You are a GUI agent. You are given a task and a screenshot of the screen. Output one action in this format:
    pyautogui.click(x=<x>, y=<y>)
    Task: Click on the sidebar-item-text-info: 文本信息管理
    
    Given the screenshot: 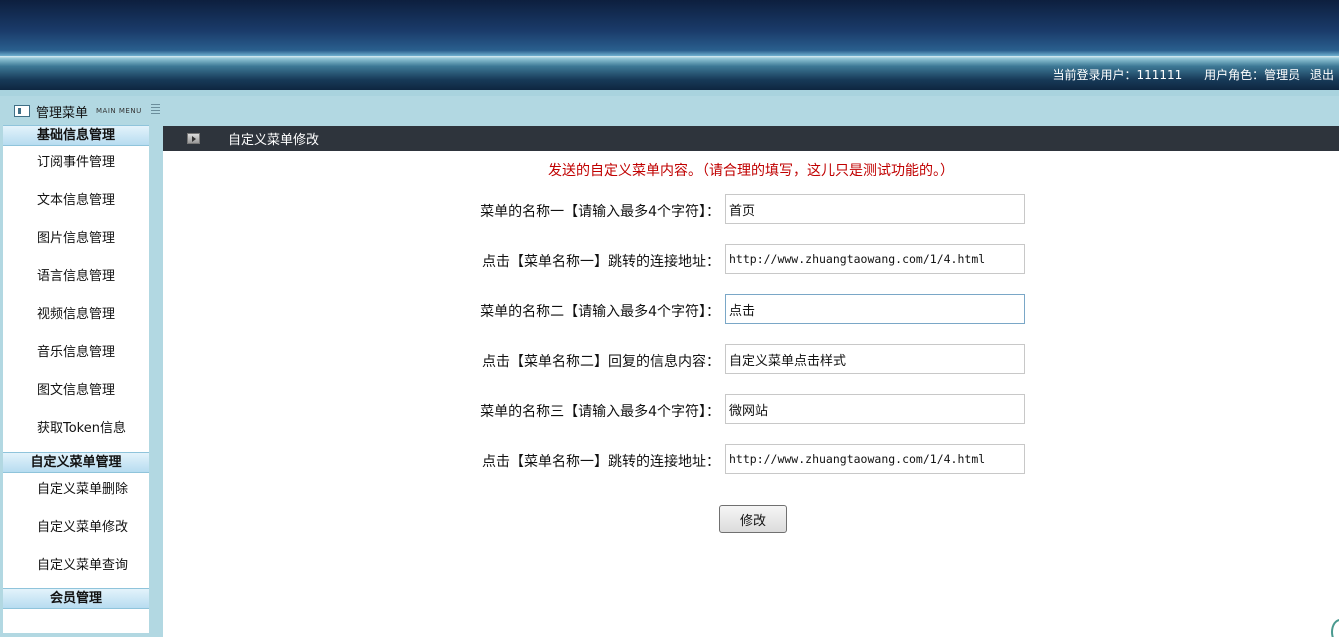 What is the action you would take?
    pyautogui.click(x=76, y=201)
    